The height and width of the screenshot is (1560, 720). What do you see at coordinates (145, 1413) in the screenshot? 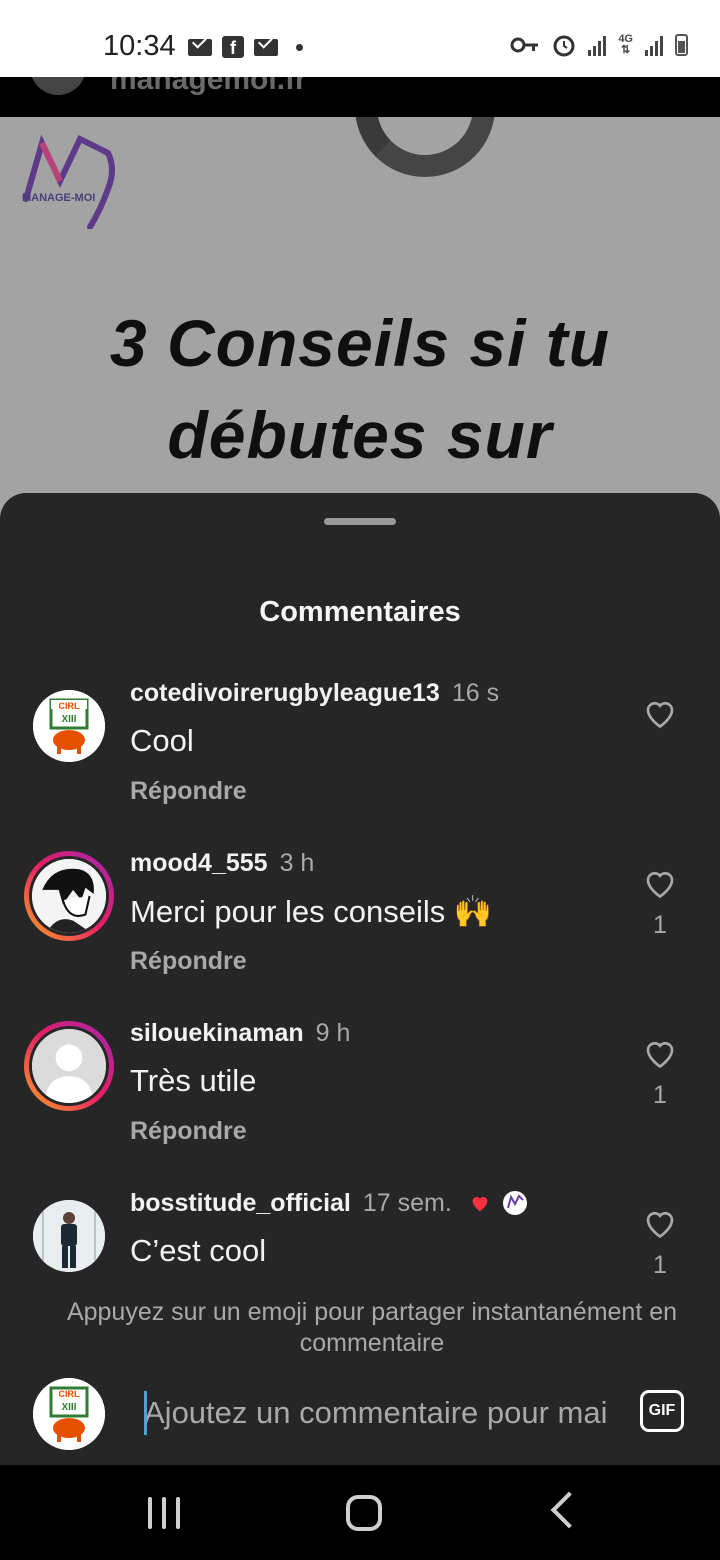
I see `text-cursor` at bounding box center [145, 1413].